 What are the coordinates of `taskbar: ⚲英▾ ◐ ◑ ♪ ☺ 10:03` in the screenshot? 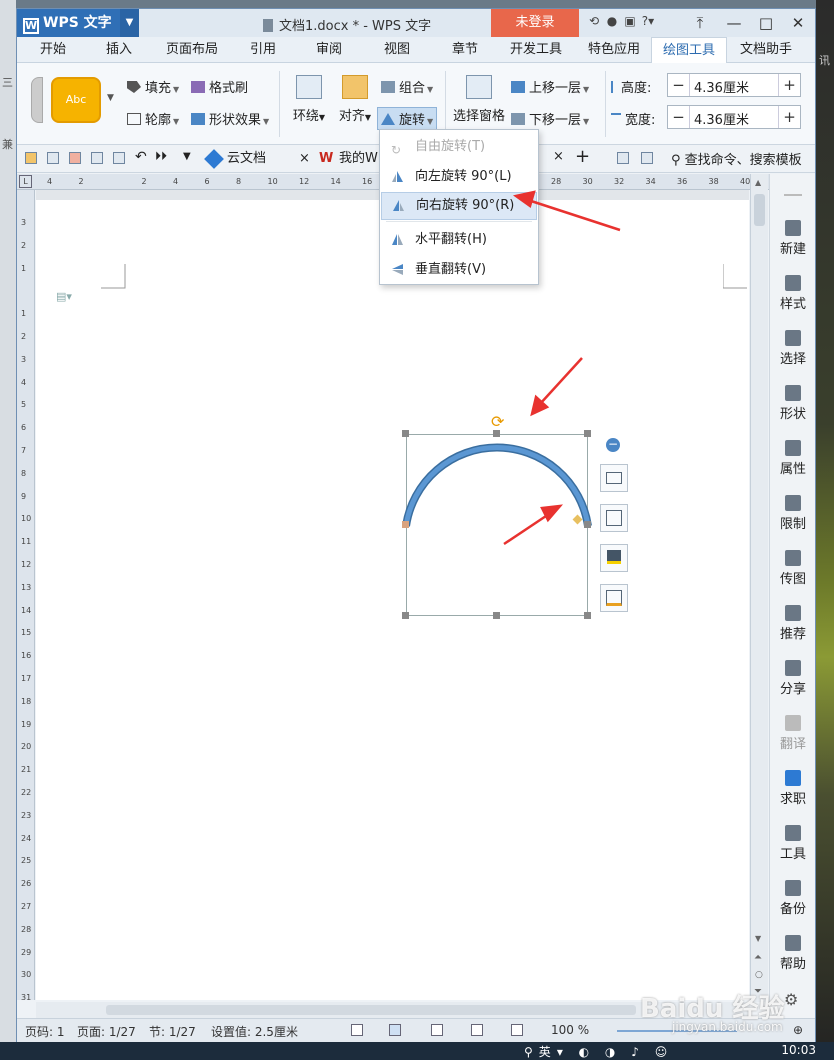 It's located at (417, 1051).